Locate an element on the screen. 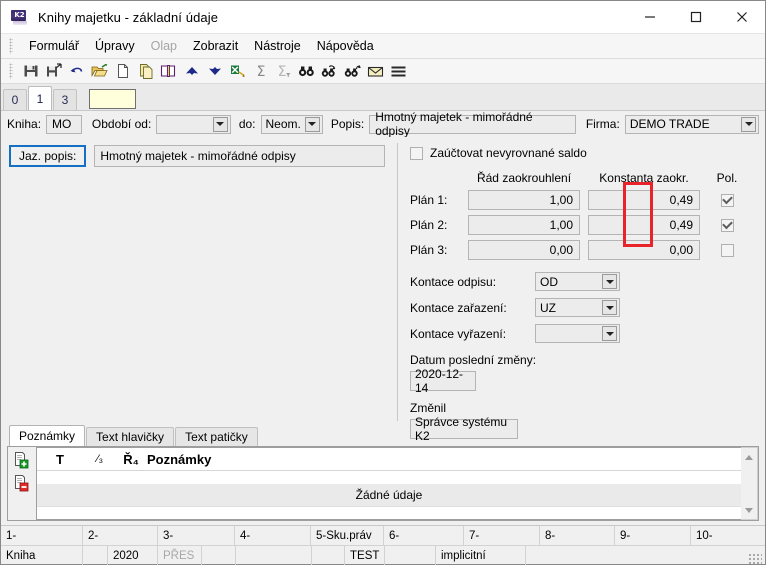 This screenshot has width=766, height=565. add-note-icon is located at coordinates (22, 460).